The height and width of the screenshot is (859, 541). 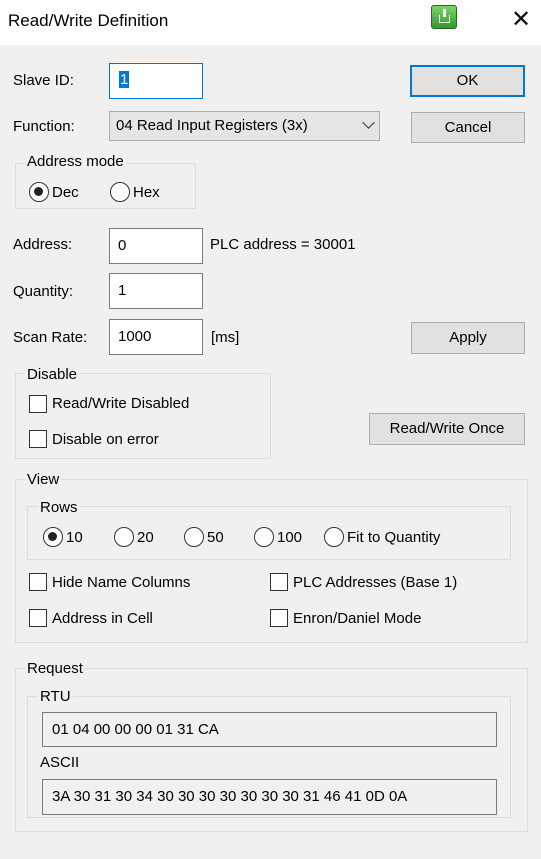 What do you see at coordinates (55, 668) in the screenshot?
I see `request-title: Request` at bounding box center [55, 668].